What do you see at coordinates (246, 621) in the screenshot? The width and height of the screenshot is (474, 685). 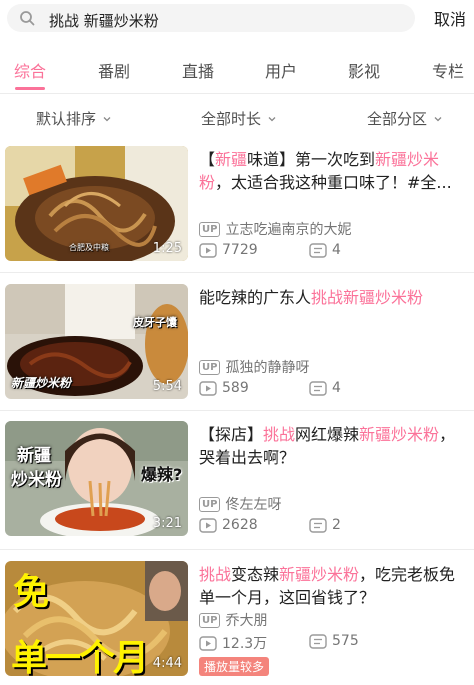 I see `uploader-name: 乔大朋` at bounding box center [246, 621].